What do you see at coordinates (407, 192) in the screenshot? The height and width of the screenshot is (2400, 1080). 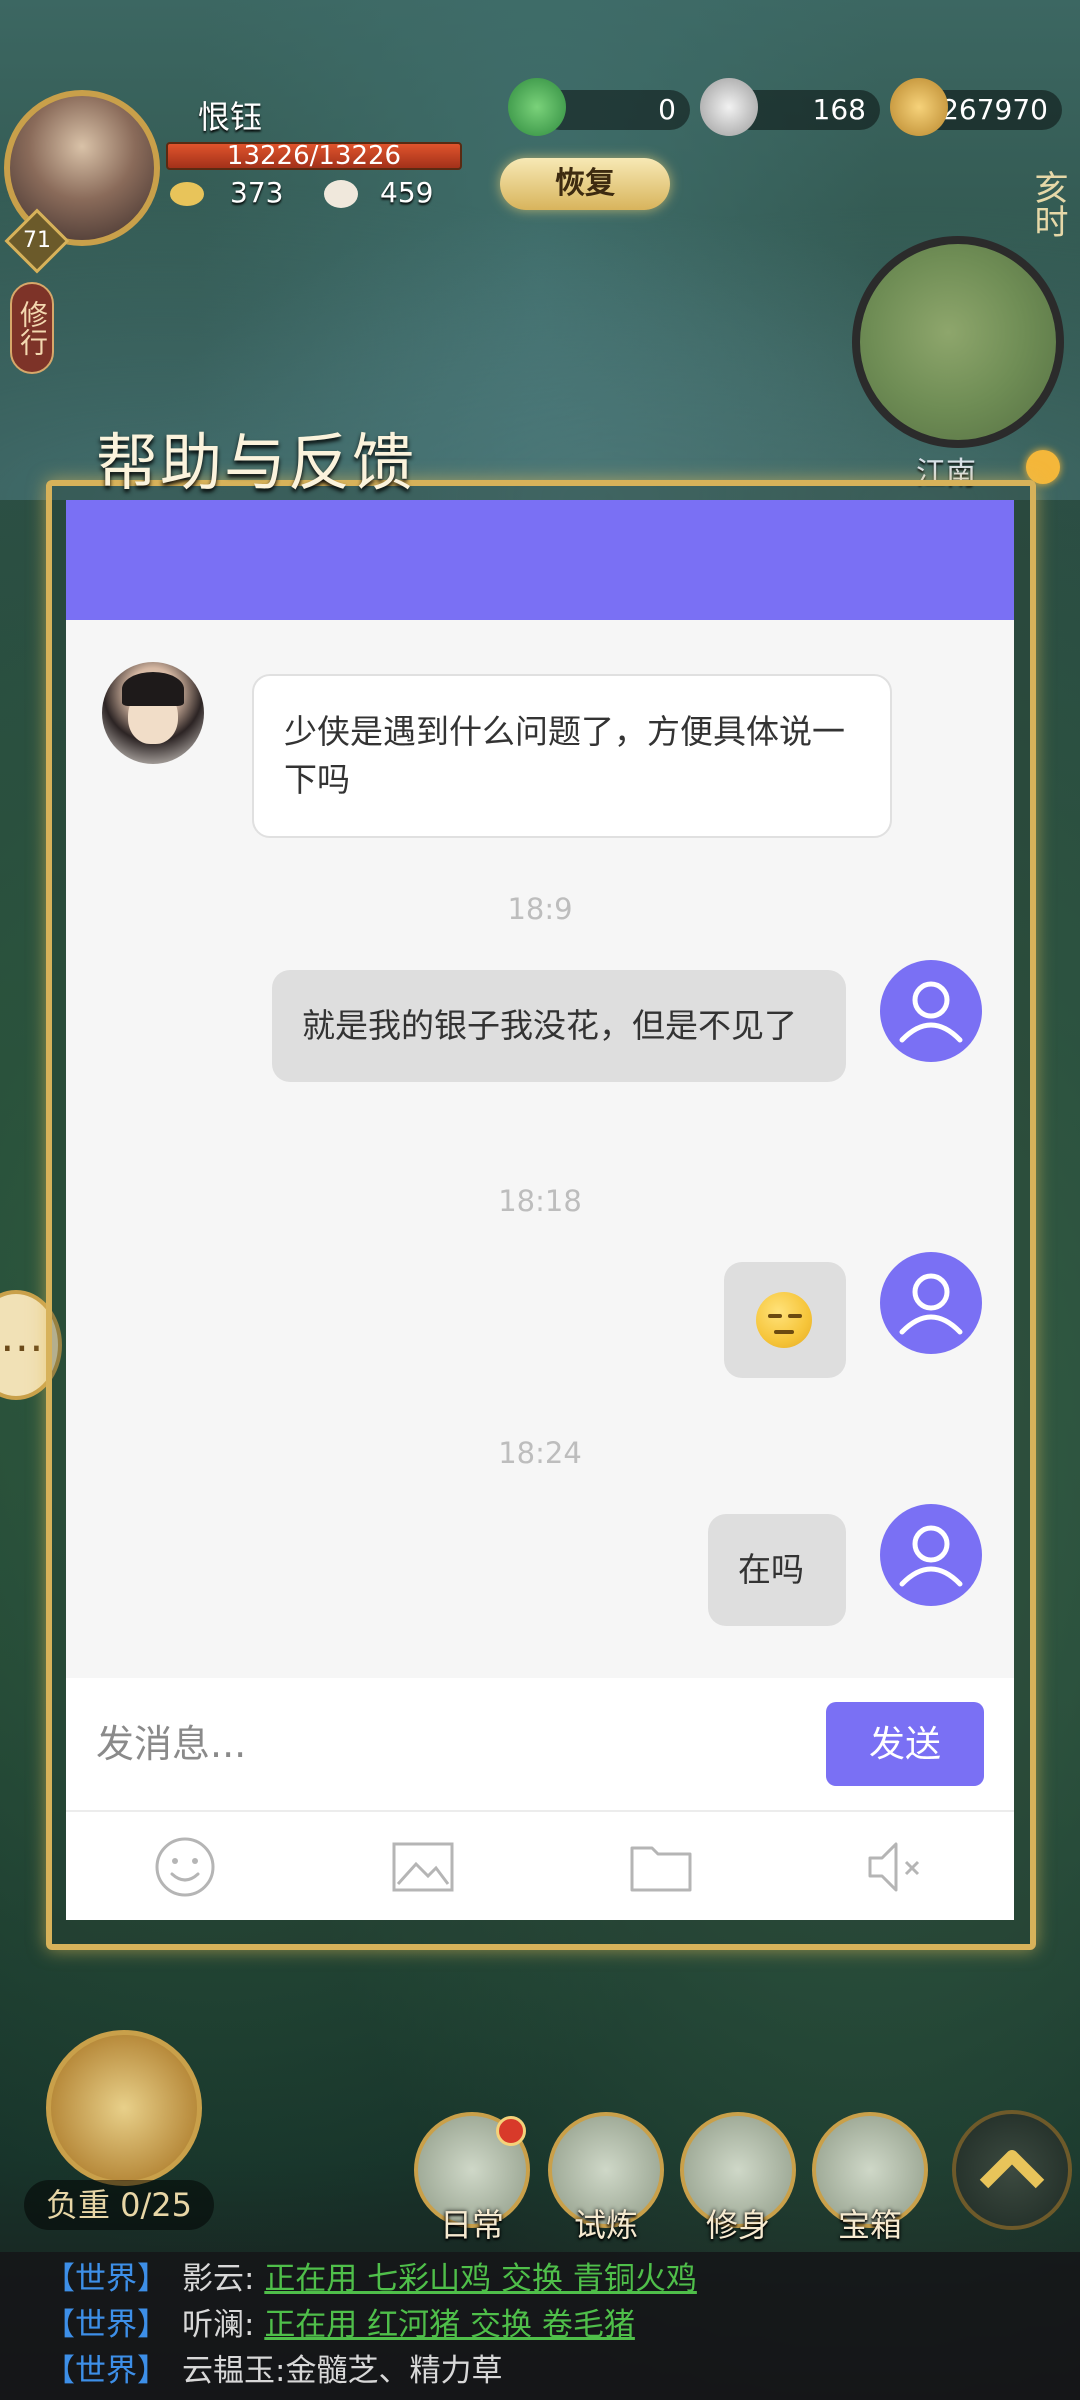 I see `stat-b-value: 459` at bounding box center [407, 192].